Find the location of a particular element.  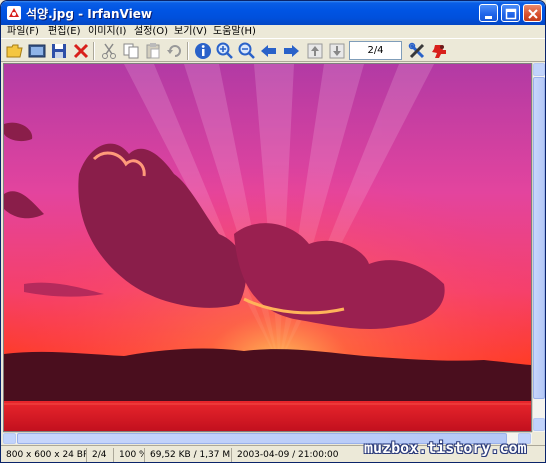

status-page: 2/4 is located at coordinates (102, 455).